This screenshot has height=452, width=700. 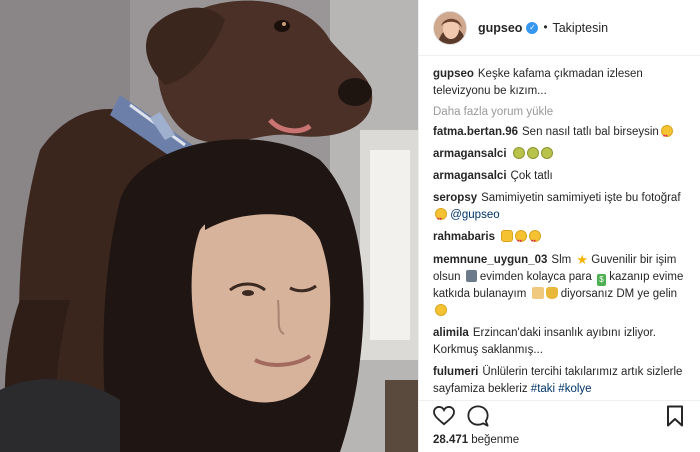 What do you see at coordinates (441, 310) in the screenshot?
I see `smirk-emoji-icon` at bounding box center [441, 310].